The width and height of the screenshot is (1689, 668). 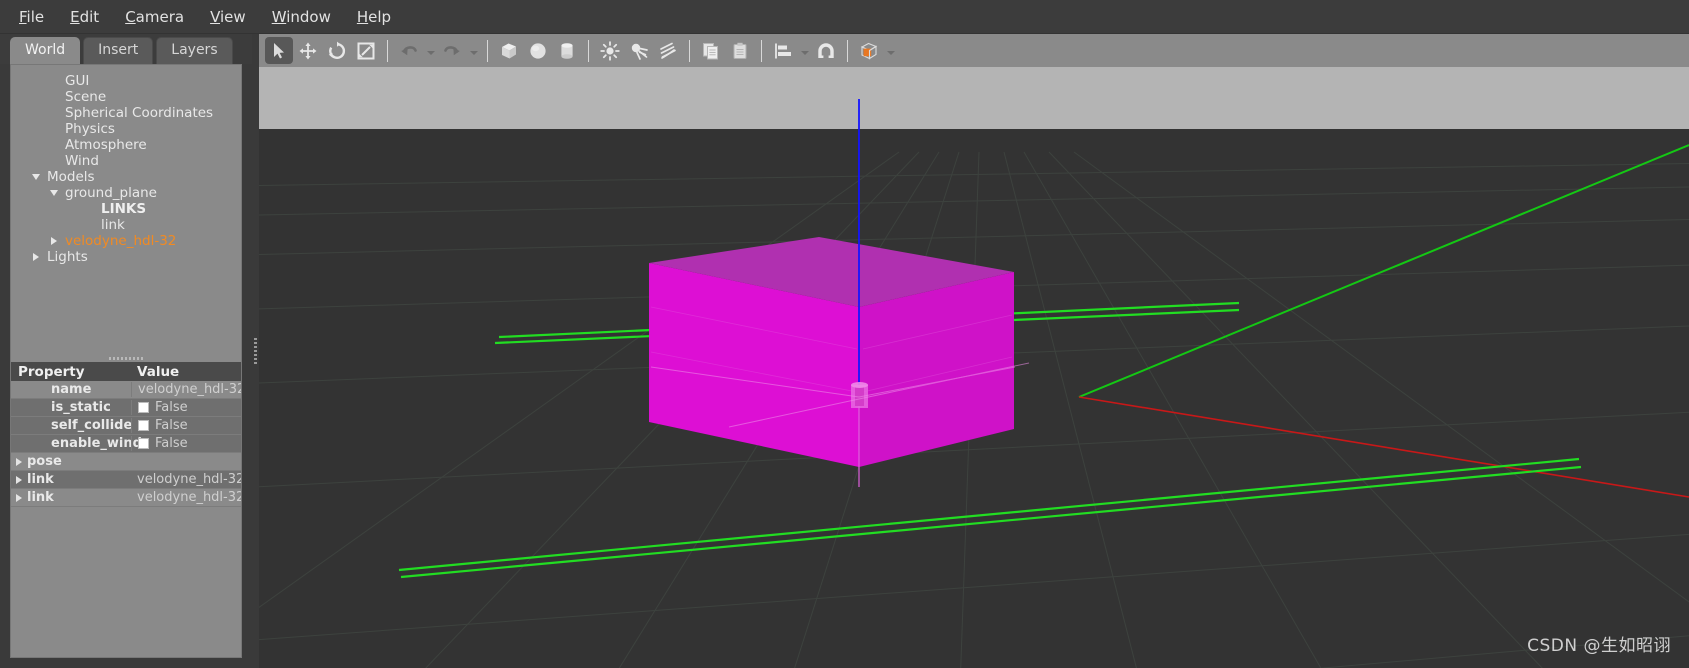 What do you see at coordinates (86, 97) in the screenshot?
I see `tree-item-label: Scene` at bounding box center [86, 97].